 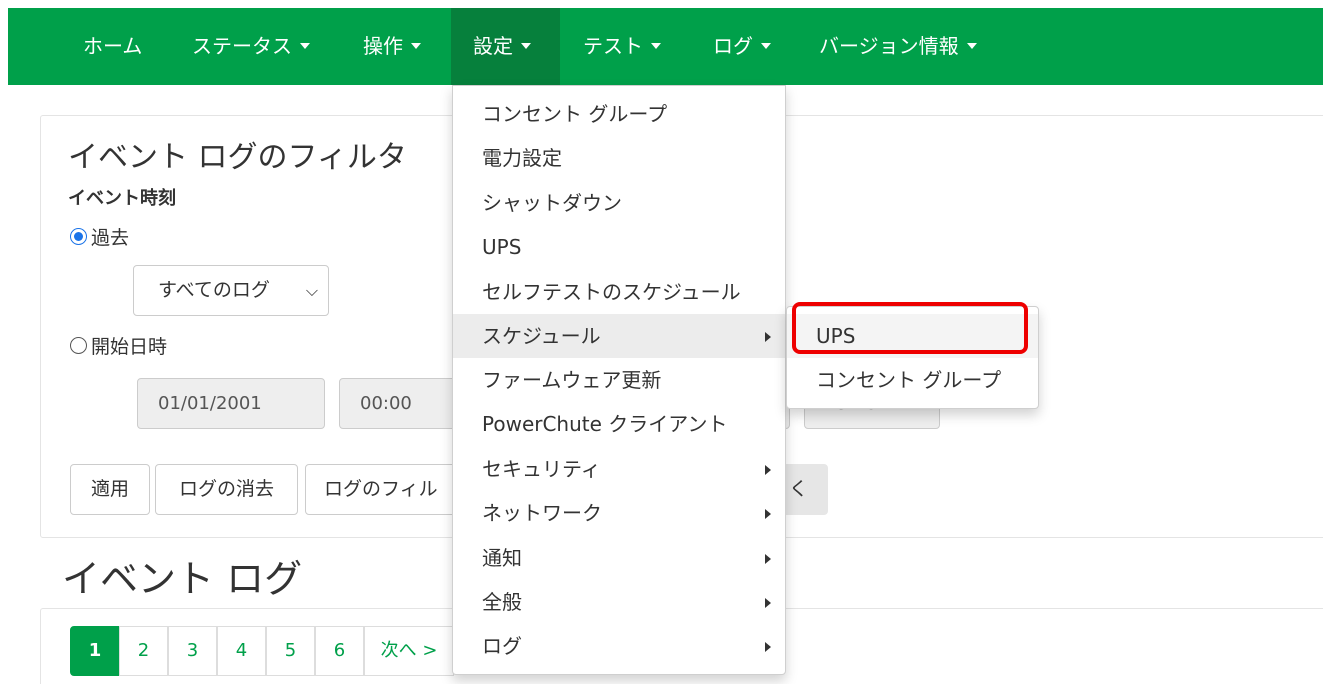 I want to click on start-date-value: 01/01/2001, so click(x=210, y=403).